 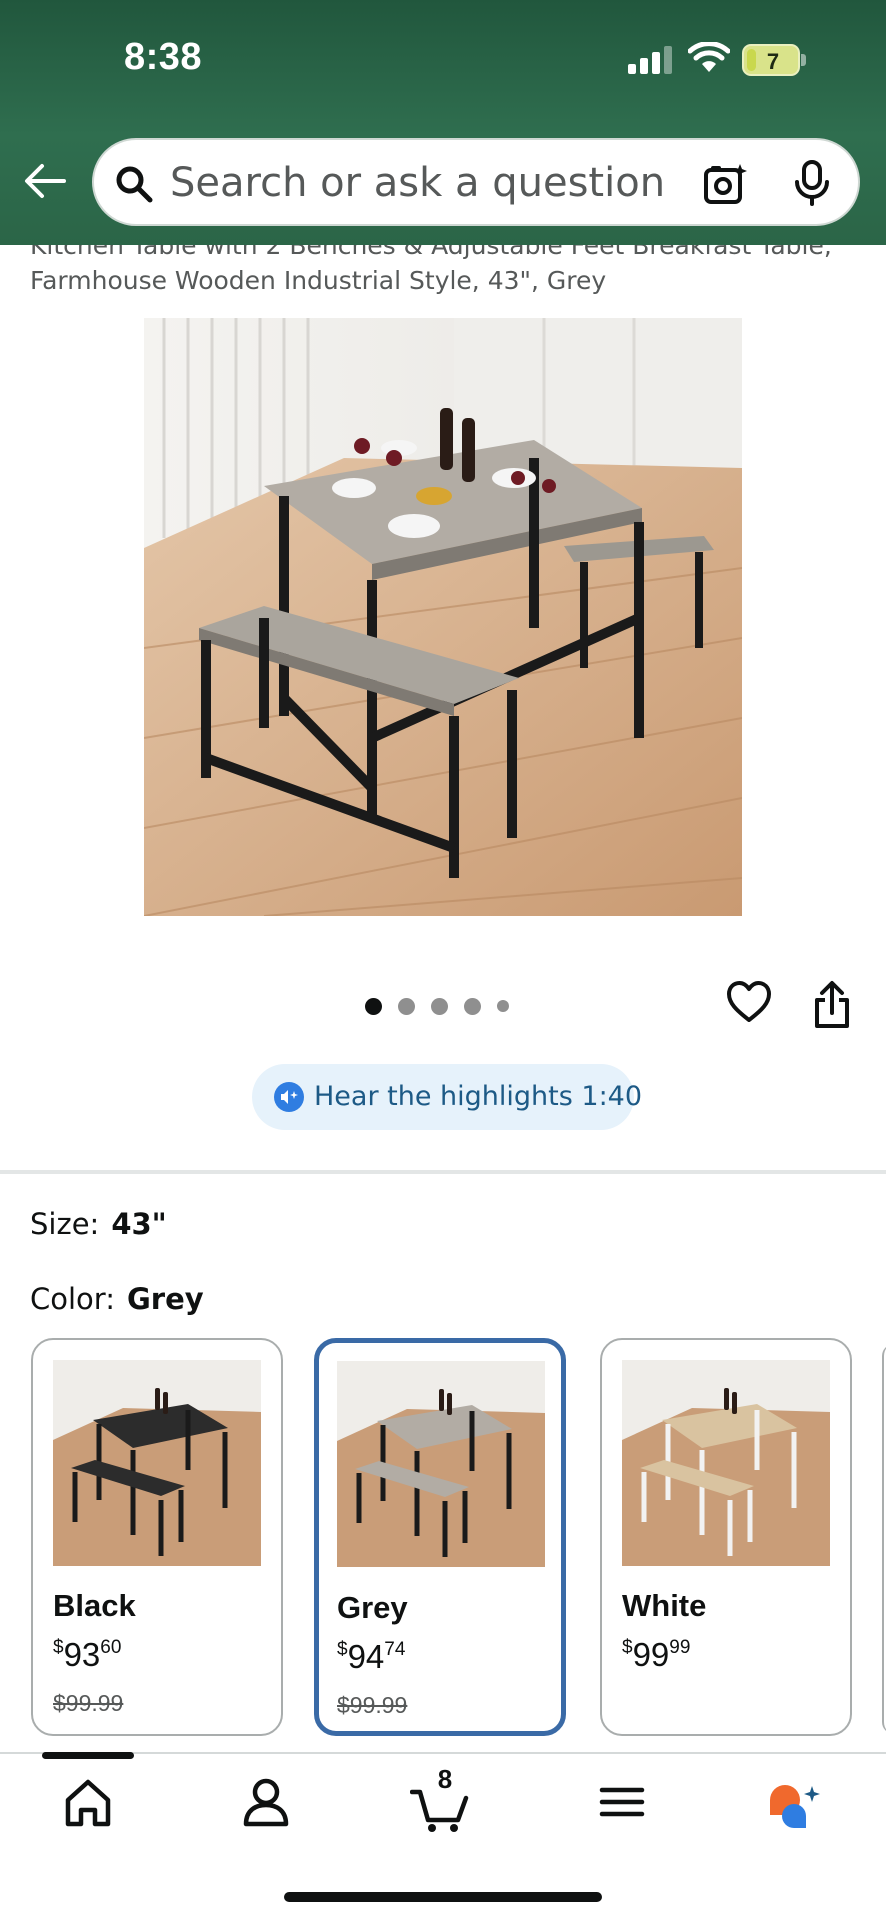 What do you see at coordinates (139, 1224) in the screenshot?
I see `size-value: 43"` at bounding box center [139, 1224].